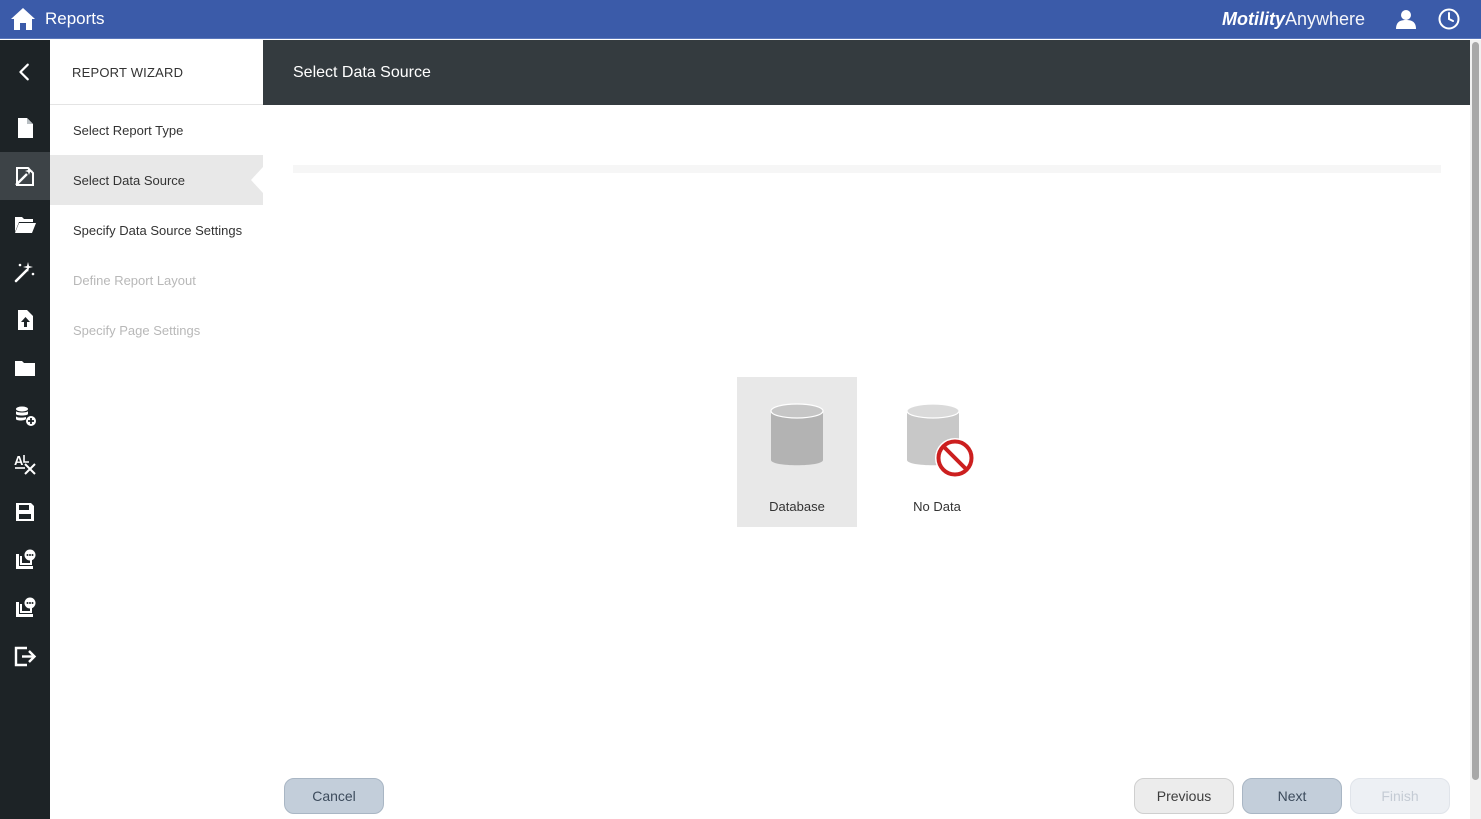  What do you see at coordinates (797, 434) in the screenshot?
I see `database-icon` at bounding box center [797, 434].